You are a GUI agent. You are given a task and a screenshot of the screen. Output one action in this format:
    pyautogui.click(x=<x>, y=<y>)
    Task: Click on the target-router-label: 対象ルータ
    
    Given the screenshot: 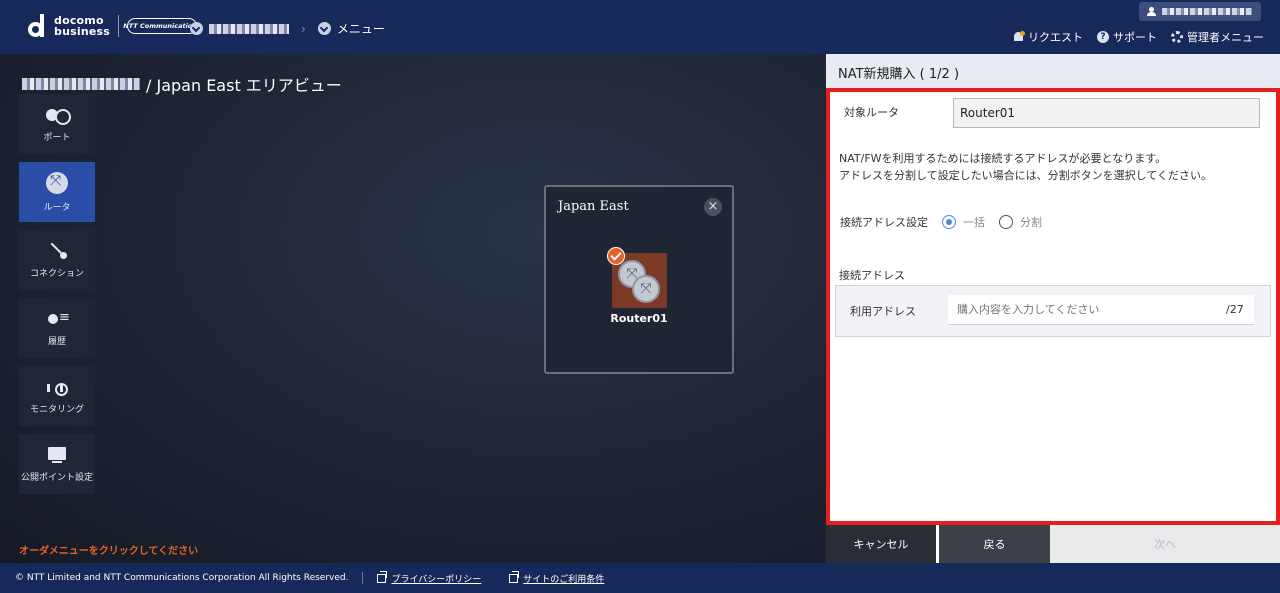 What is the action you would take?
    pyautogui.click(x=871, y=112)
    